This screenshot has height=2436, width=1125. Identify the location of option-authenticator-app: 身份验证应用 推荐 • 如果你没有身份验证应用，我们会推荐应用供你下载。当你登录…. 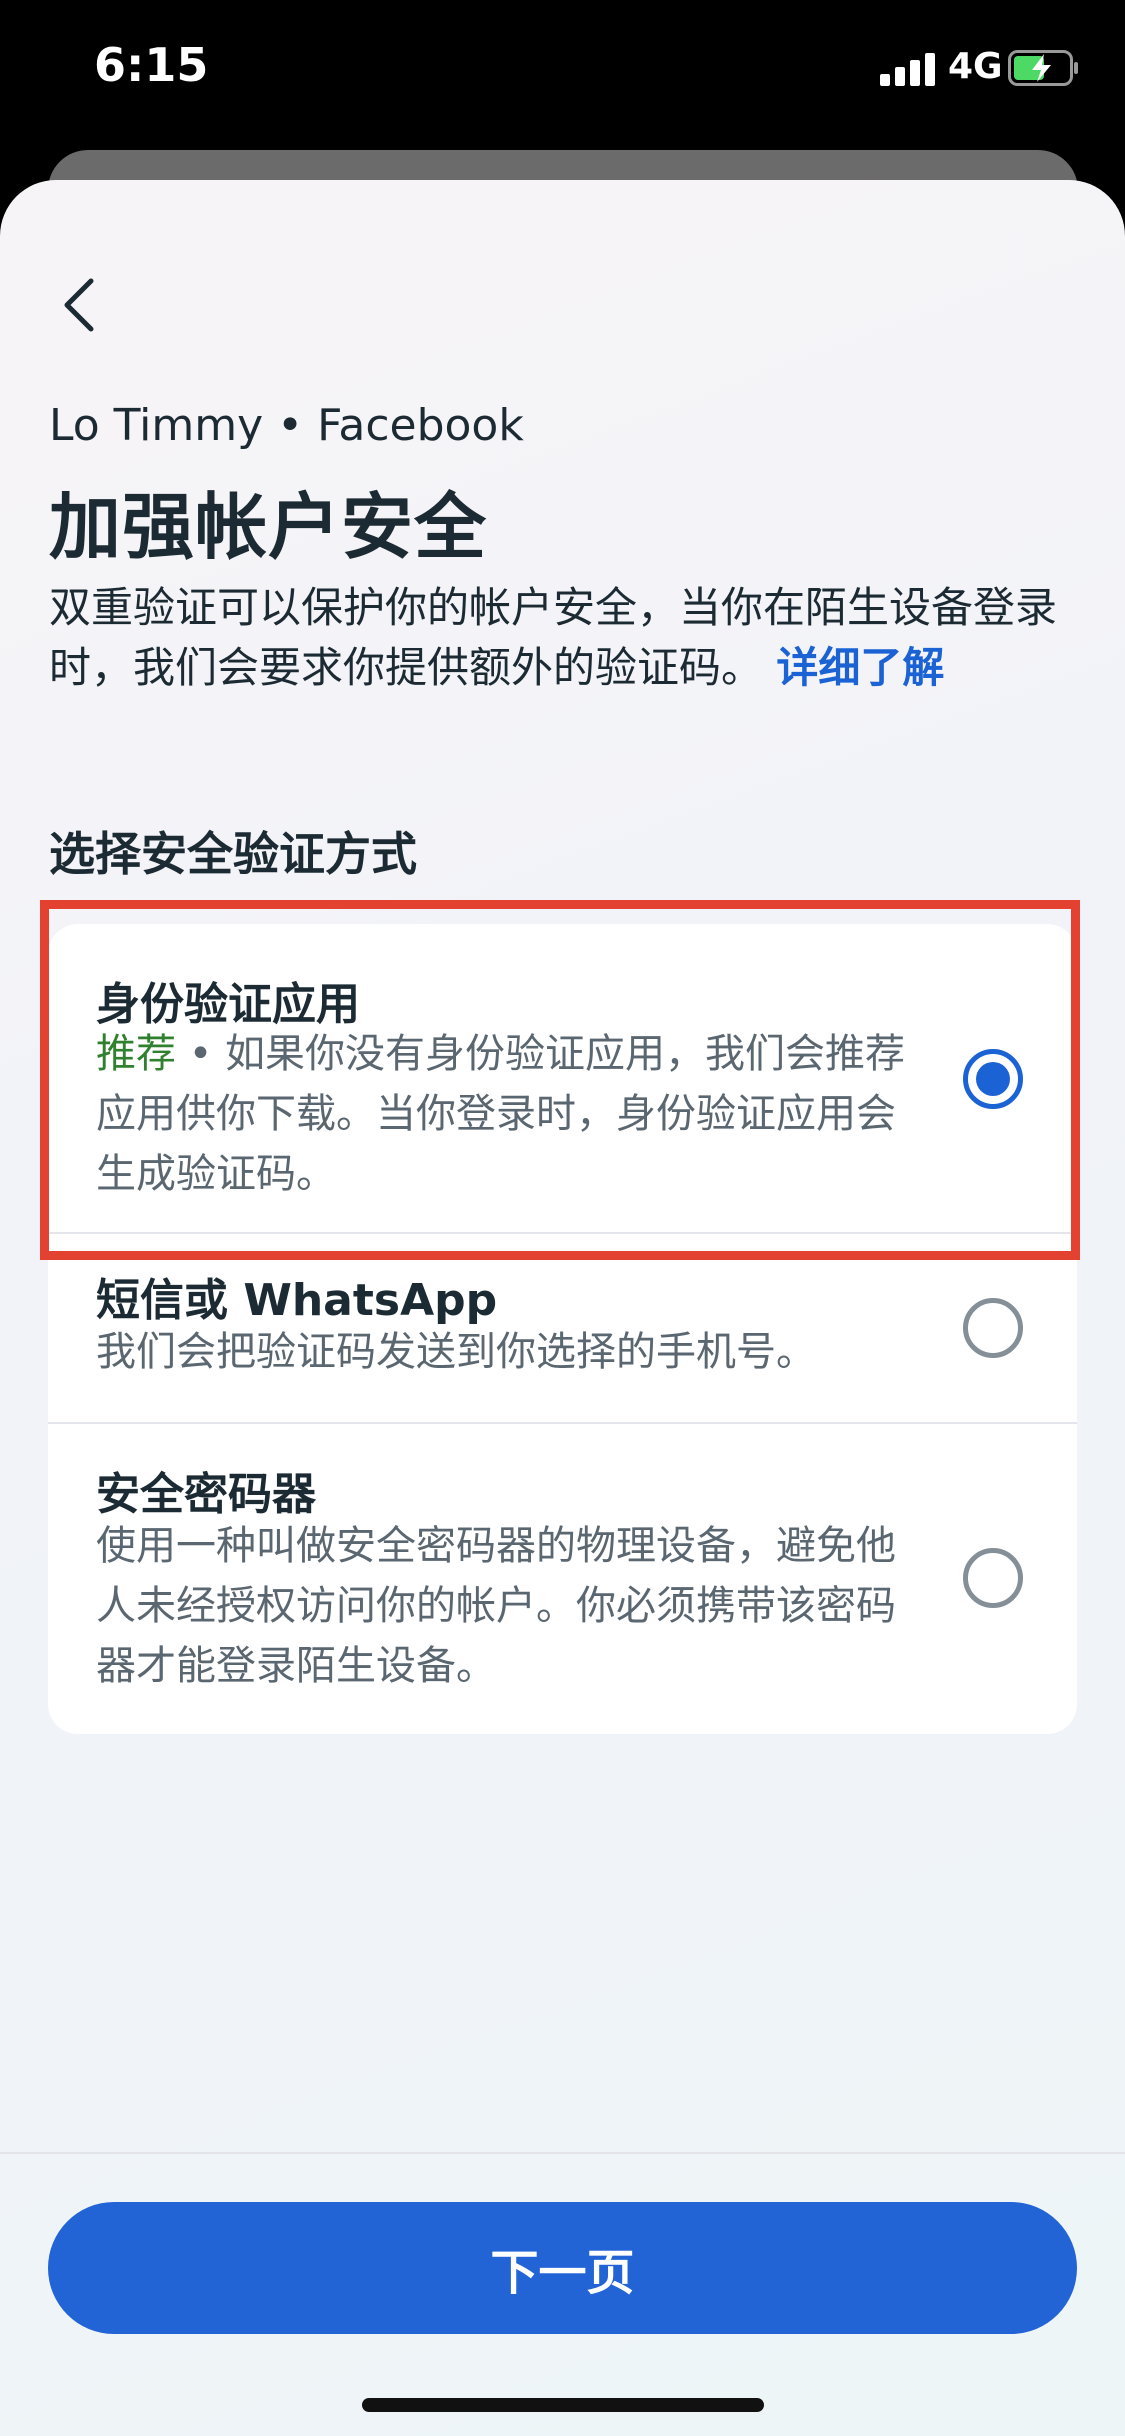
(562, 1079).